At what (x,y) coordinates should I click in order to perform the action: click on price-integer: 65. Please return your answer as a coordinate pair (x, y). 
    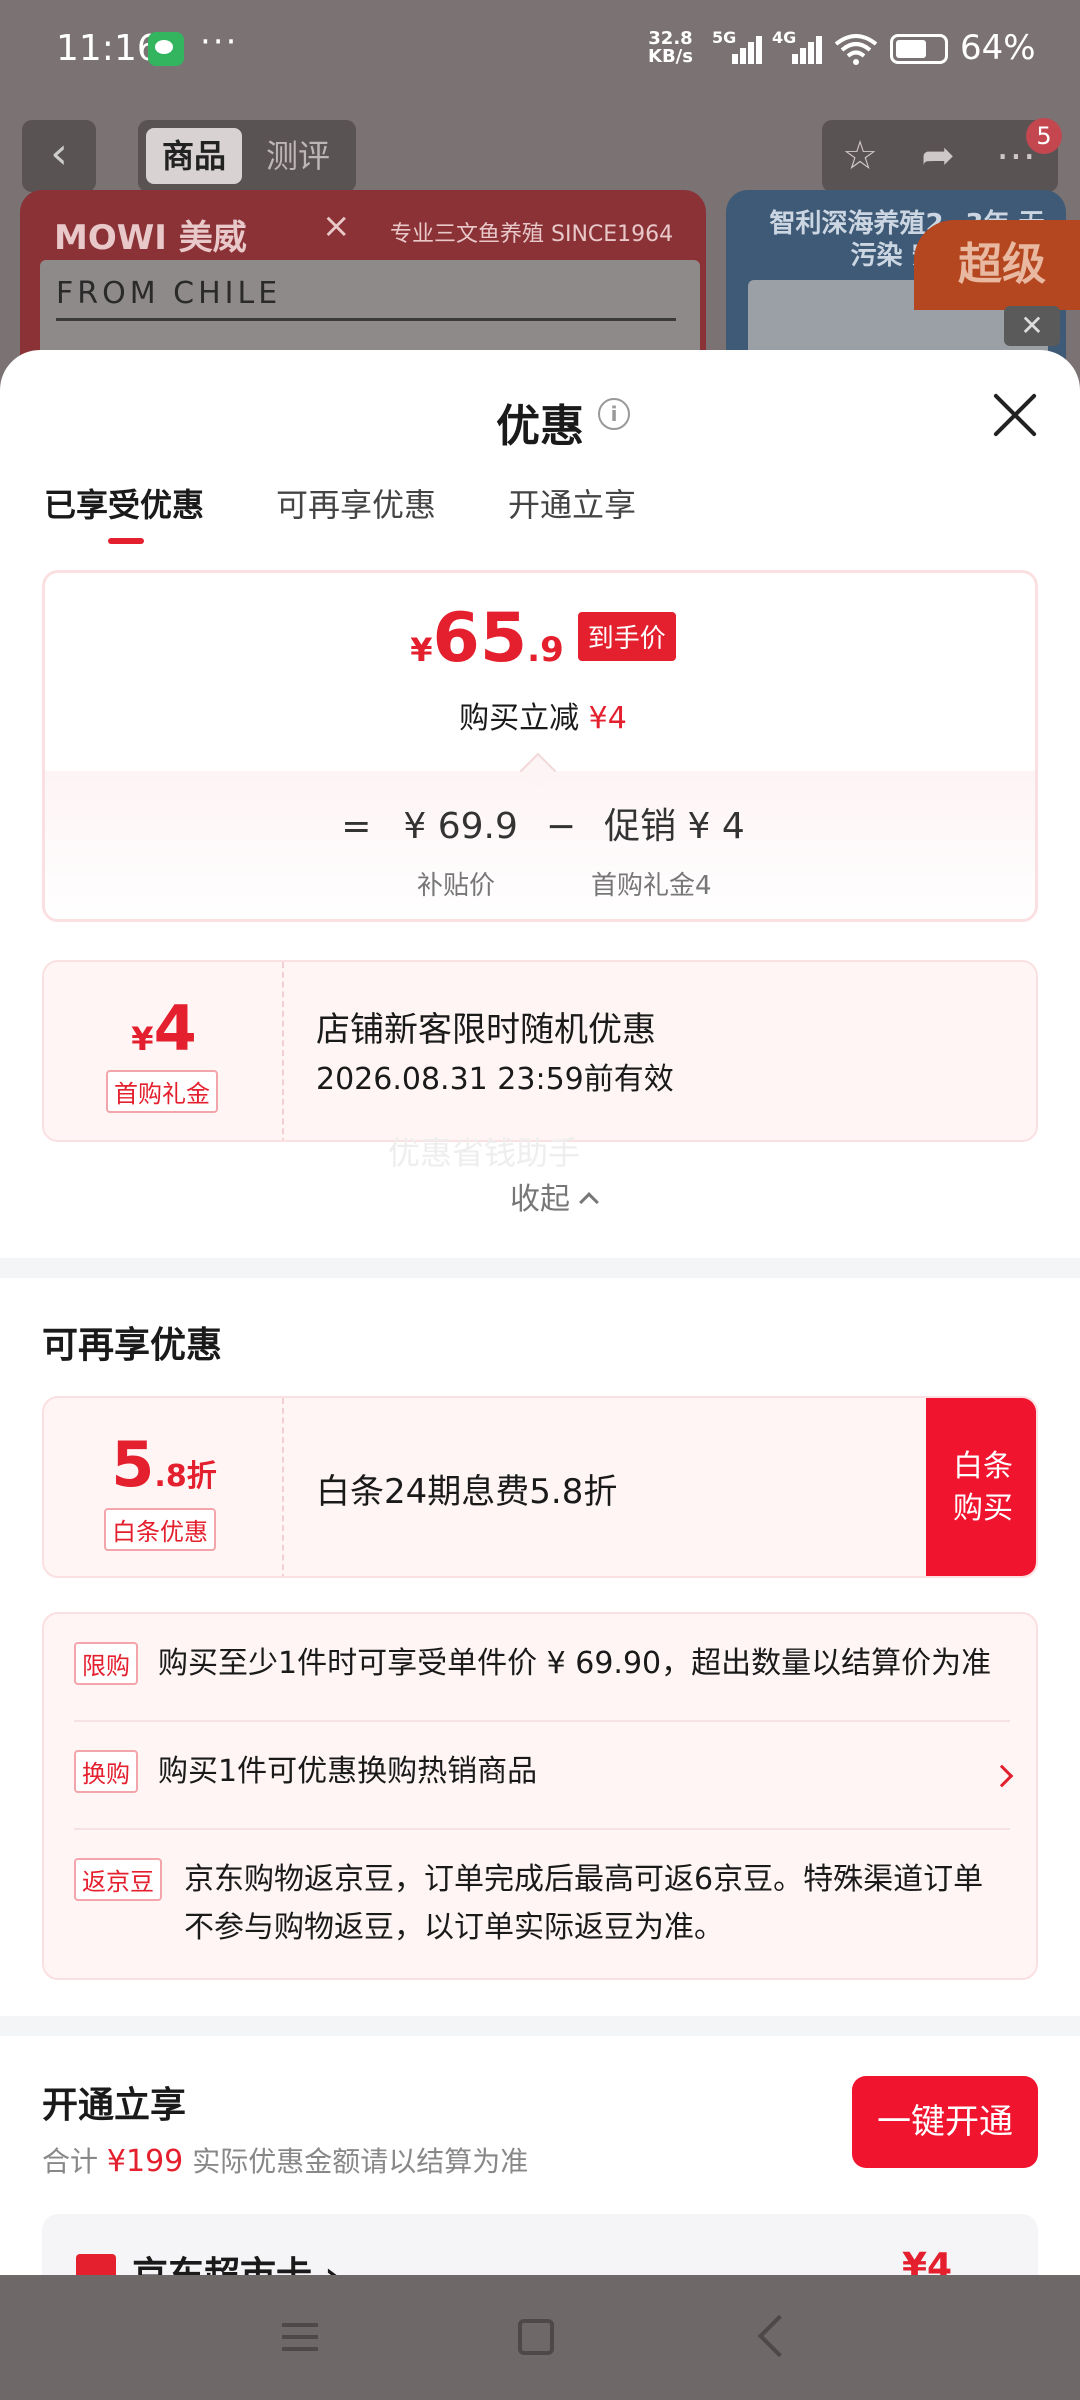
    Looking at the image, I should click on (480, 638).